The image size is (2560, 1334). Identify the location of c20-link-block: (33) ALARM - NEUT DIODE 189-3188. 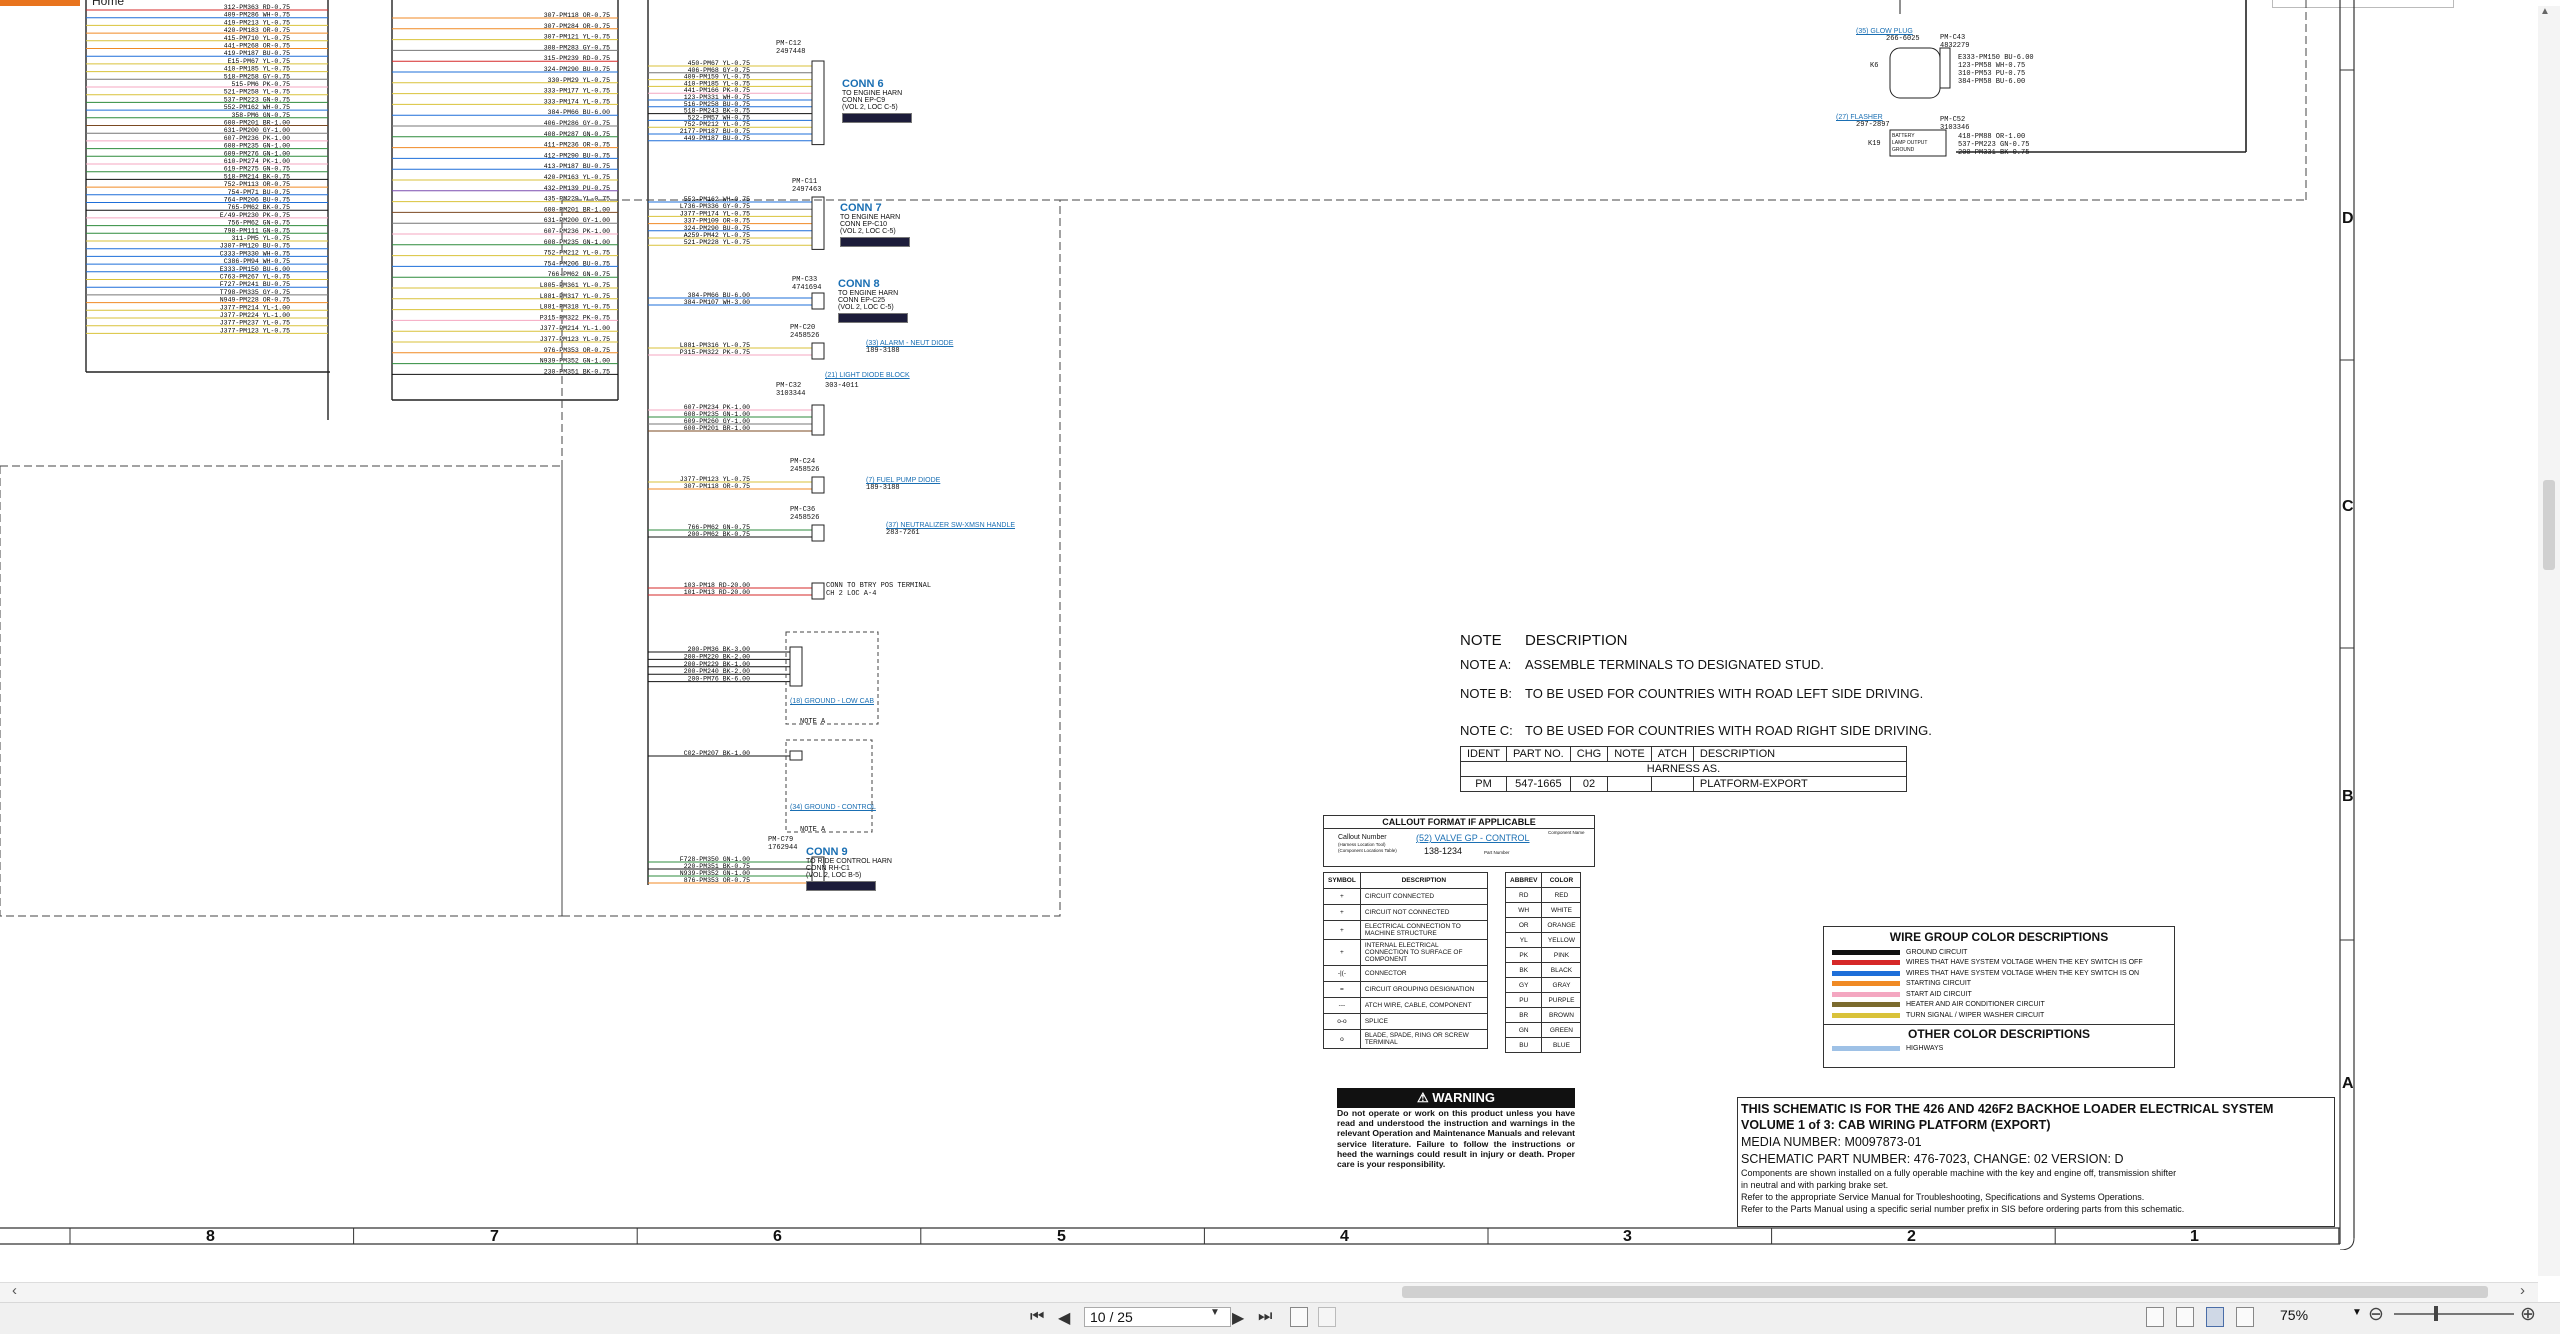
(909, 347).